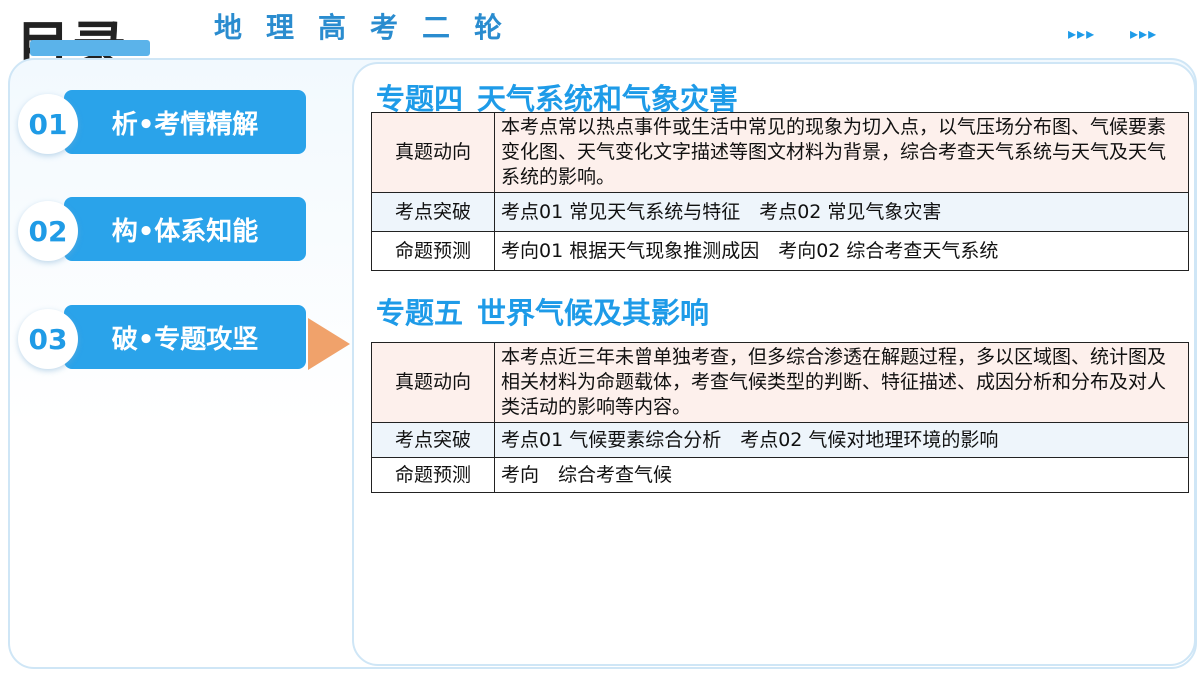 Image resolution: width=1200 pixels, height=675 pixels. I want to click on nav-label: 构•体系知能, so click(185, 229).